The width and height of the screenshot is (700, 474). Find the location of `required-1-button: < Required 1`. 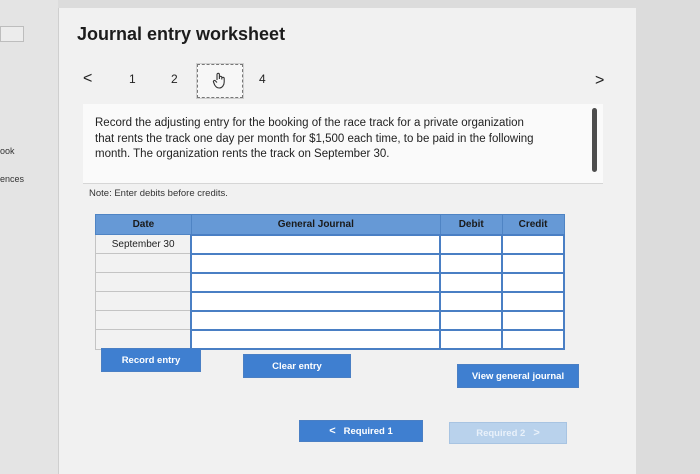

required-1-button: < Required 1 is located at coordinates (361, 431).